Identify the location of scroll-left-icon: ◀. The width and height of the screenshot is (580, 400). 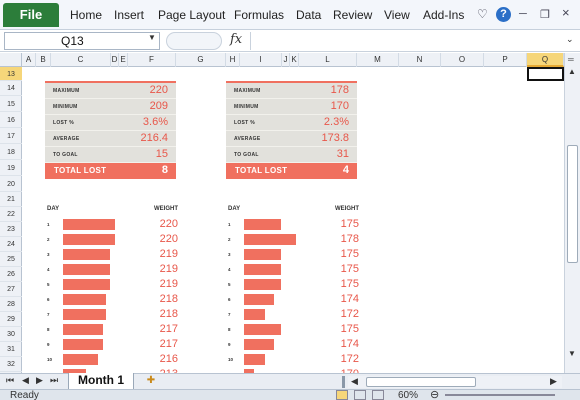
(354, 381).